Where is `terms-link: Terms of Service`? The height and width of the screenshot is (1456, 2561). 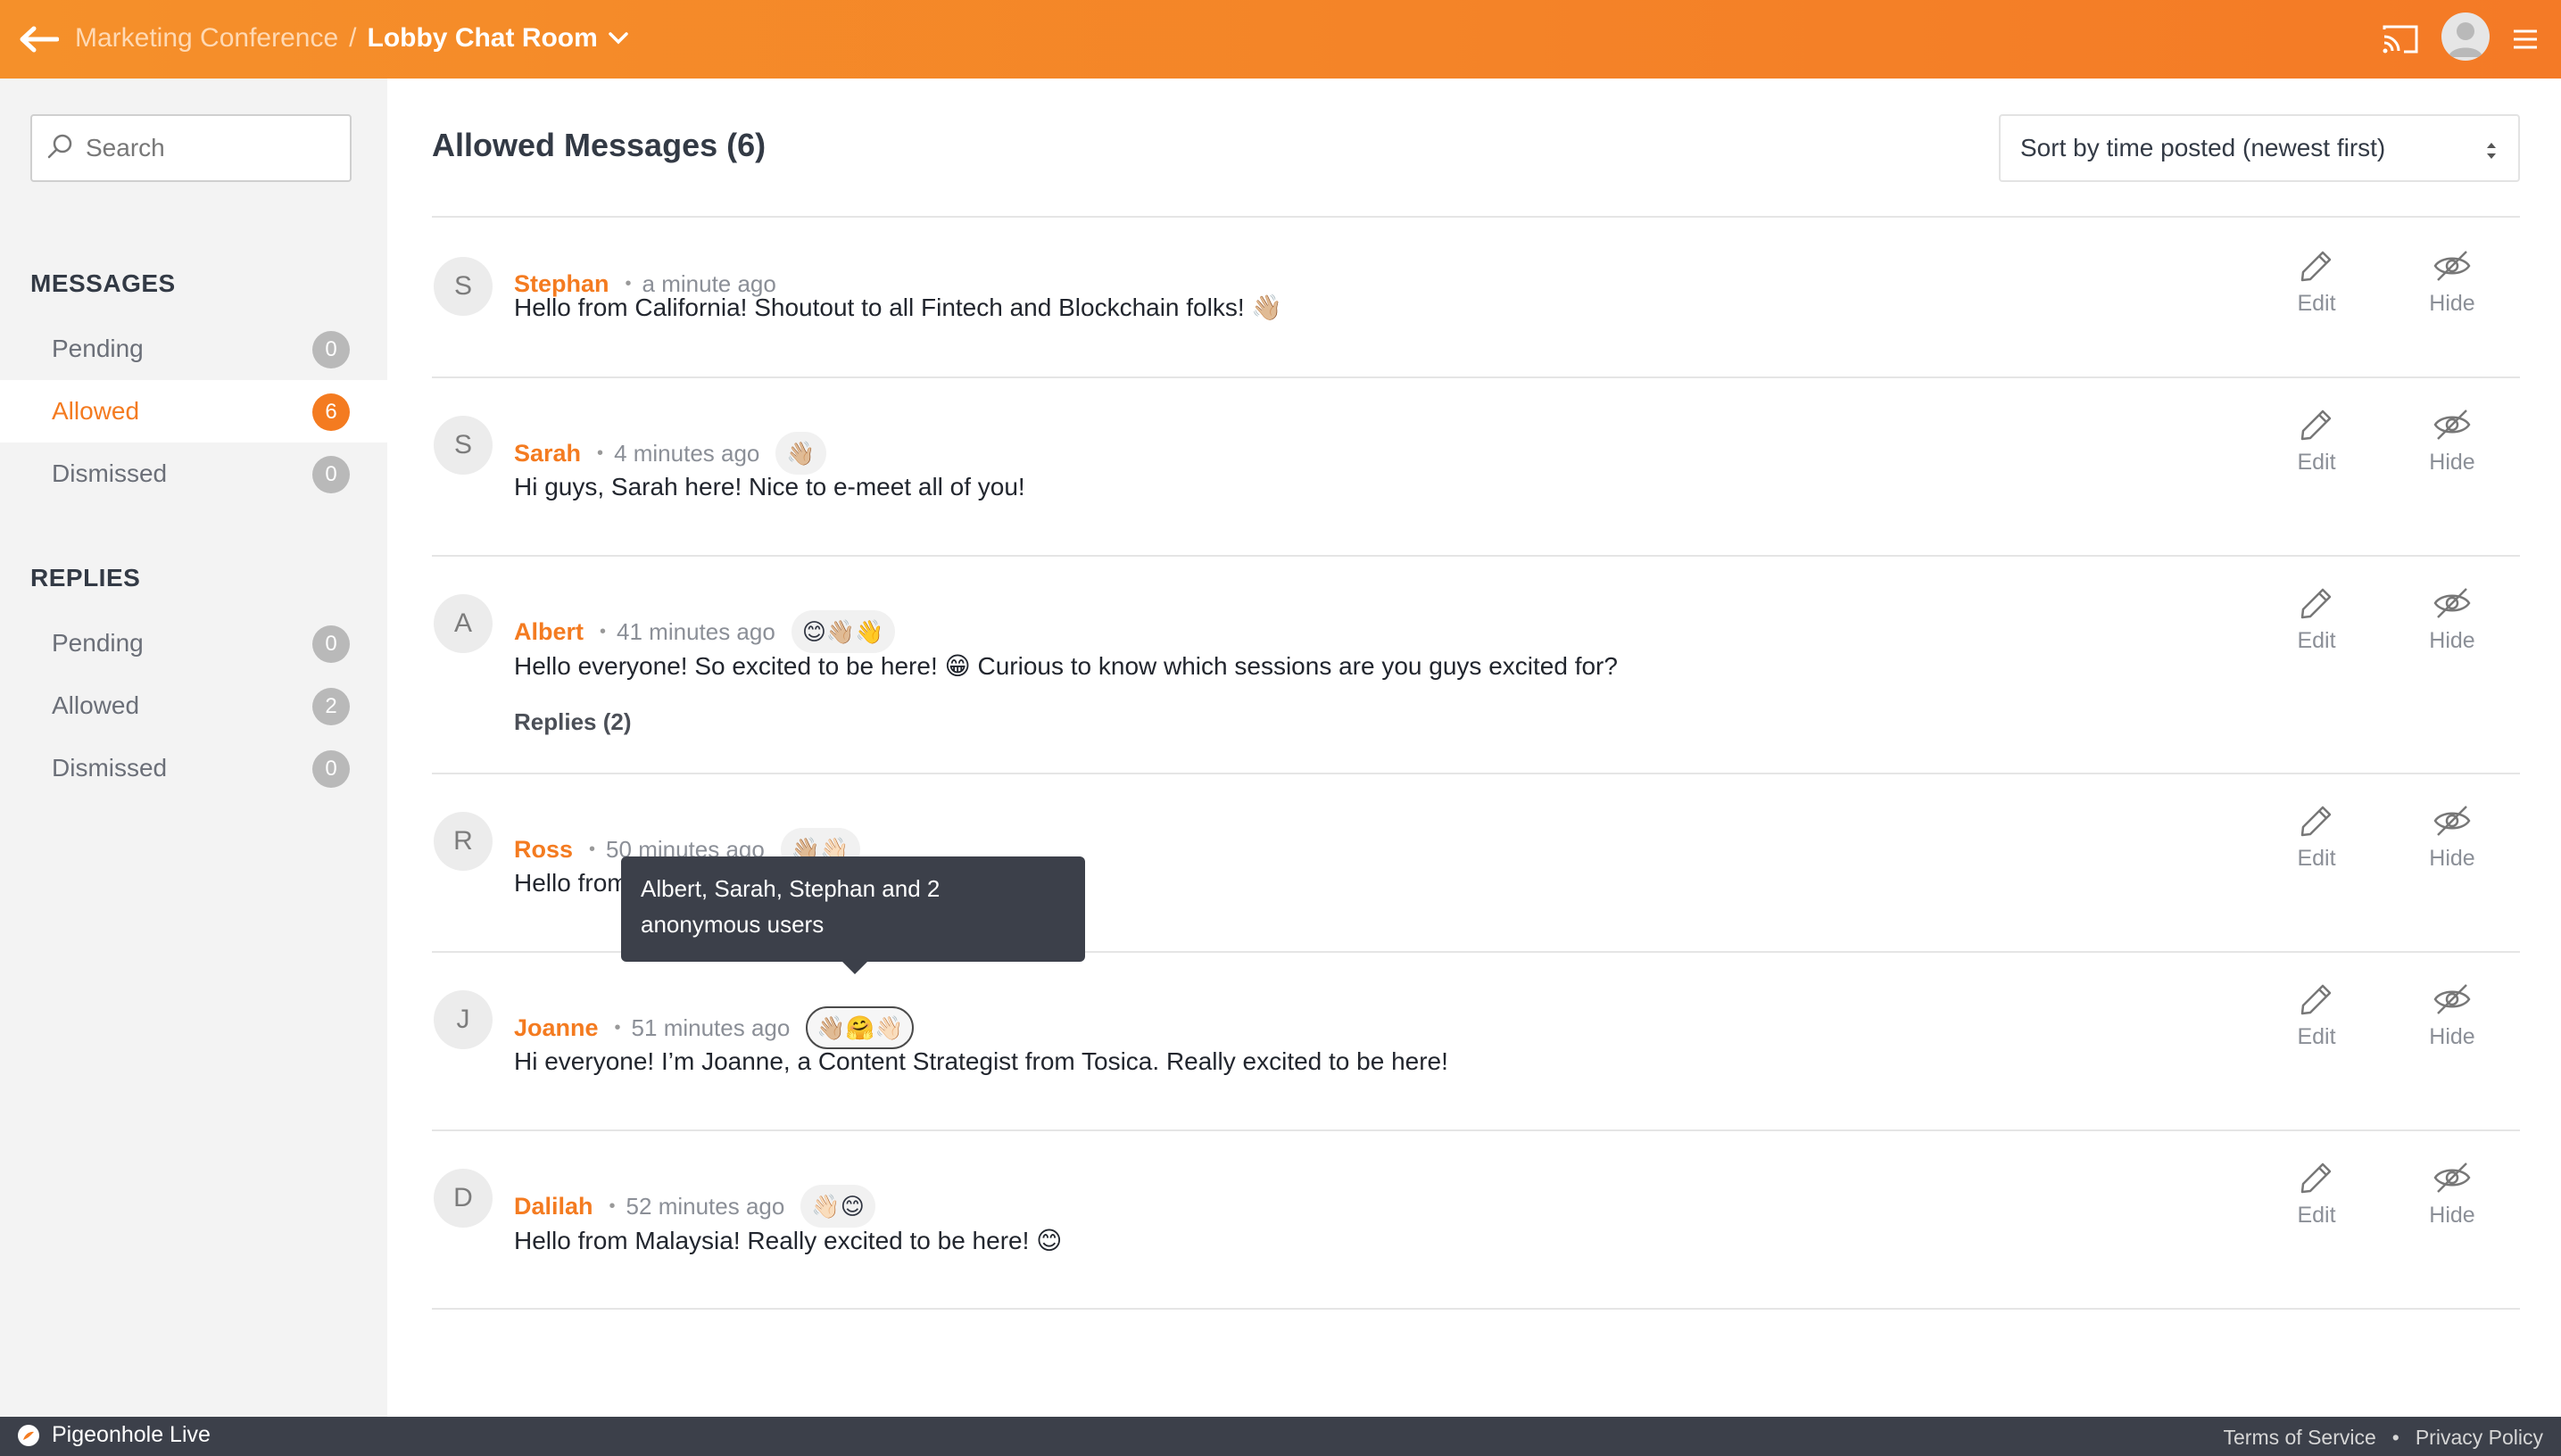
terms-link: Terms of Service is located at coordinates (2300, 1438).